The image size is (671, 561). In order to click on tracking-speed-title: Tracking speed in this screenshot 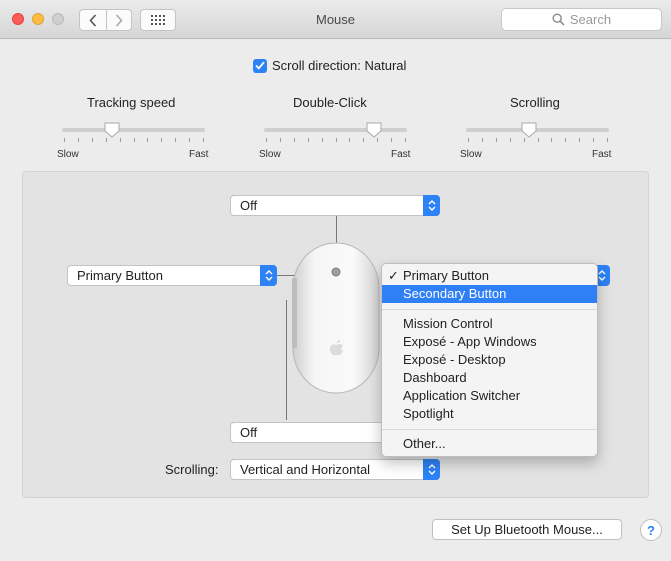, I will do `click(131, 102)`.